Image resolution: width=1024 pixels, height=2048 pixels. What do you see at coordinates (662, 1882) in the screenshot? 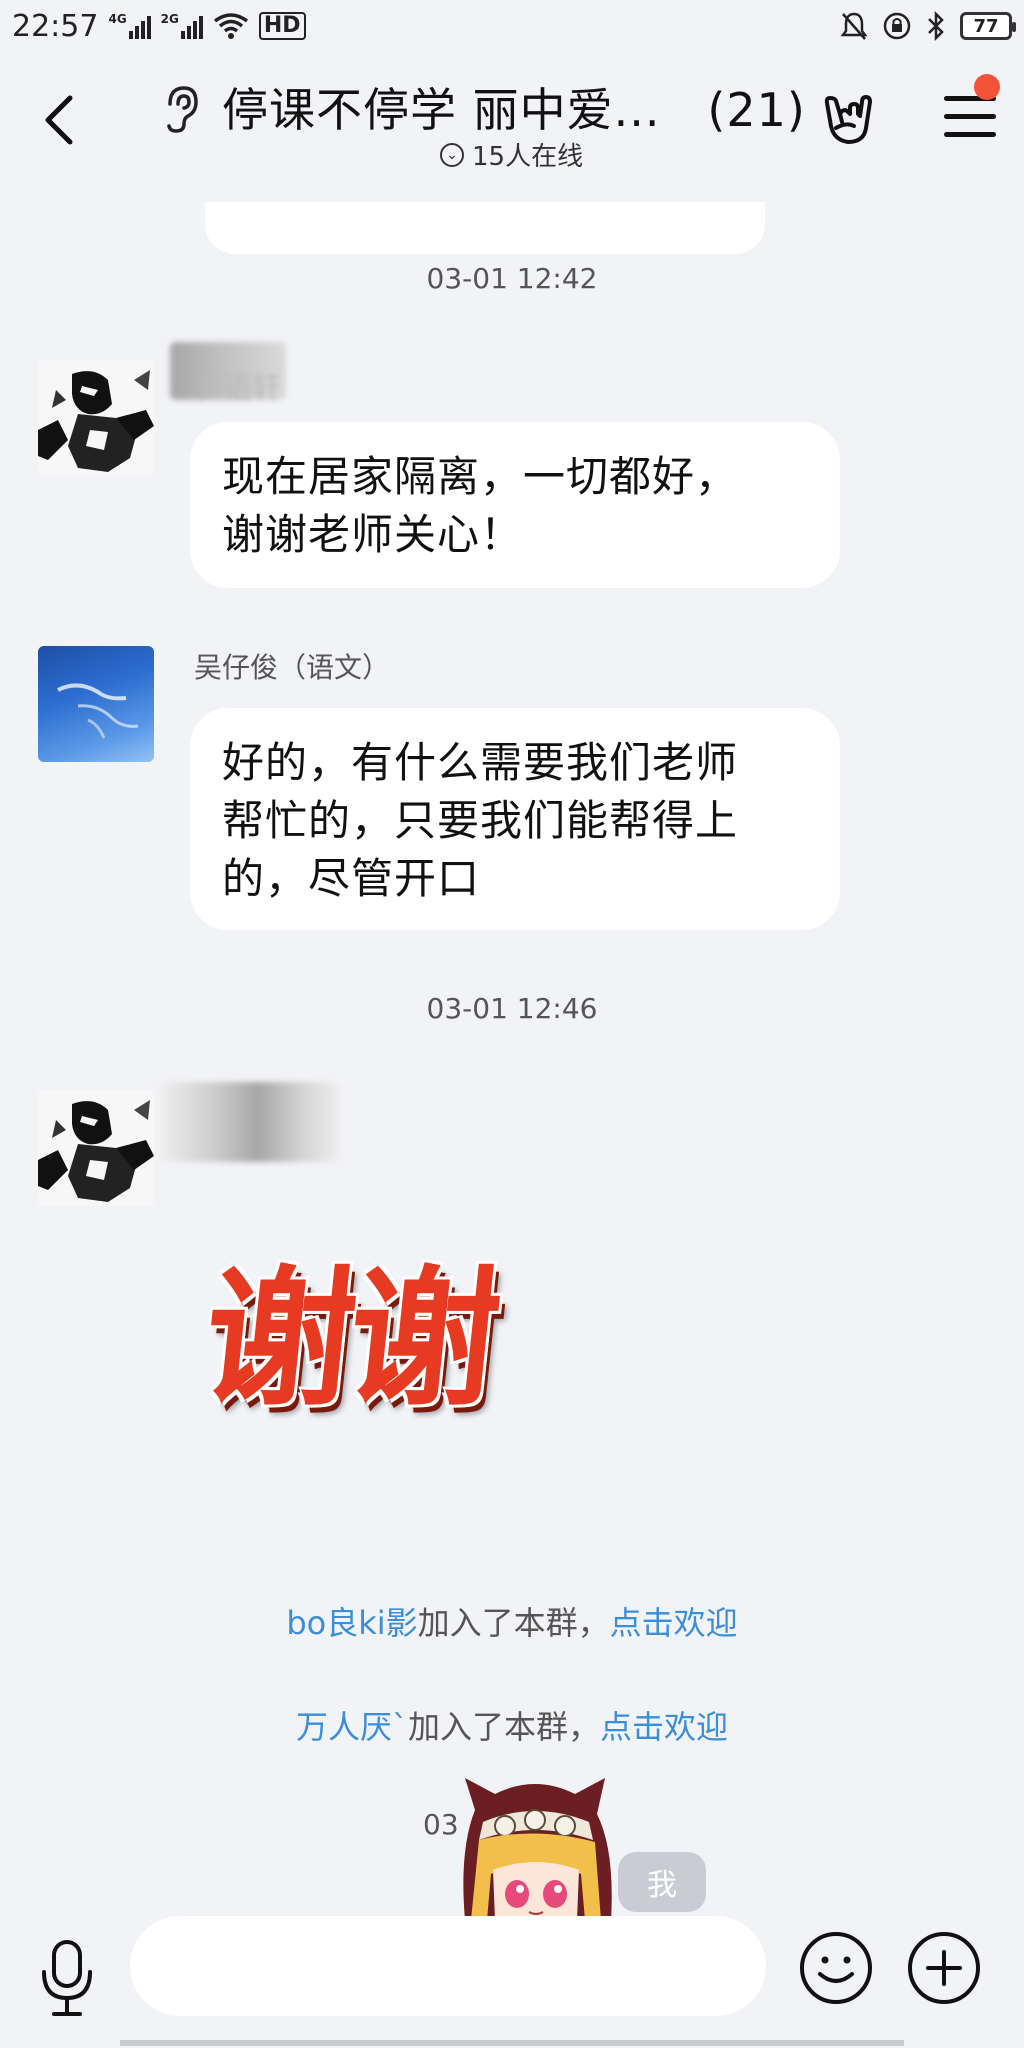
I see `me-tag: 我` at bounding box center [662, 1882].